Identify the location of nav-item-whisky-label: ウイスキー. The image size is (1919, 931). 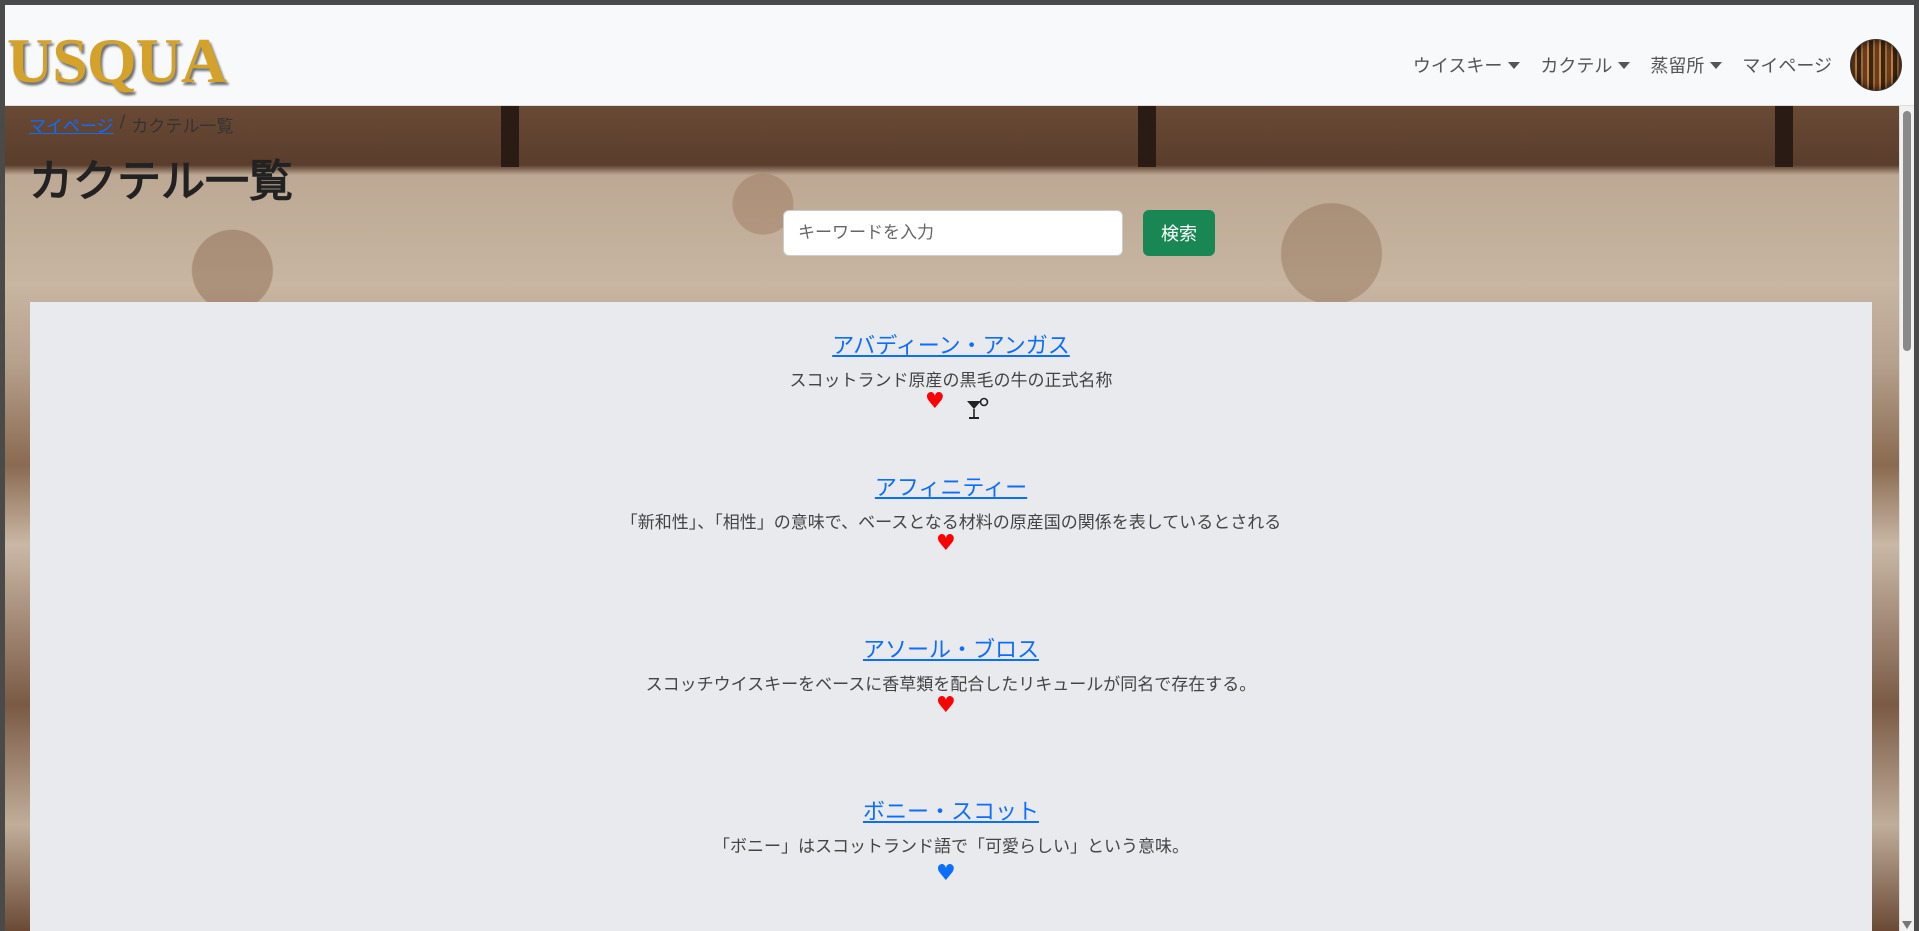
(1457, 66).